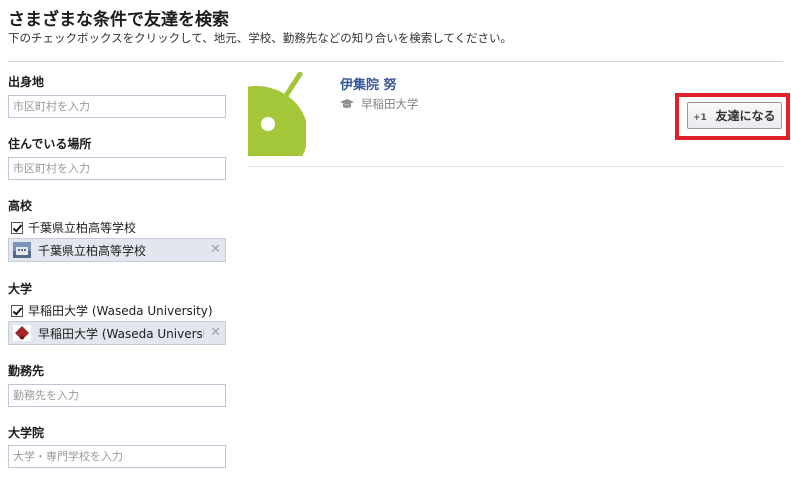 This screenshot has width=791, height=486. I want to click on hometown-input, so click(117, 106).